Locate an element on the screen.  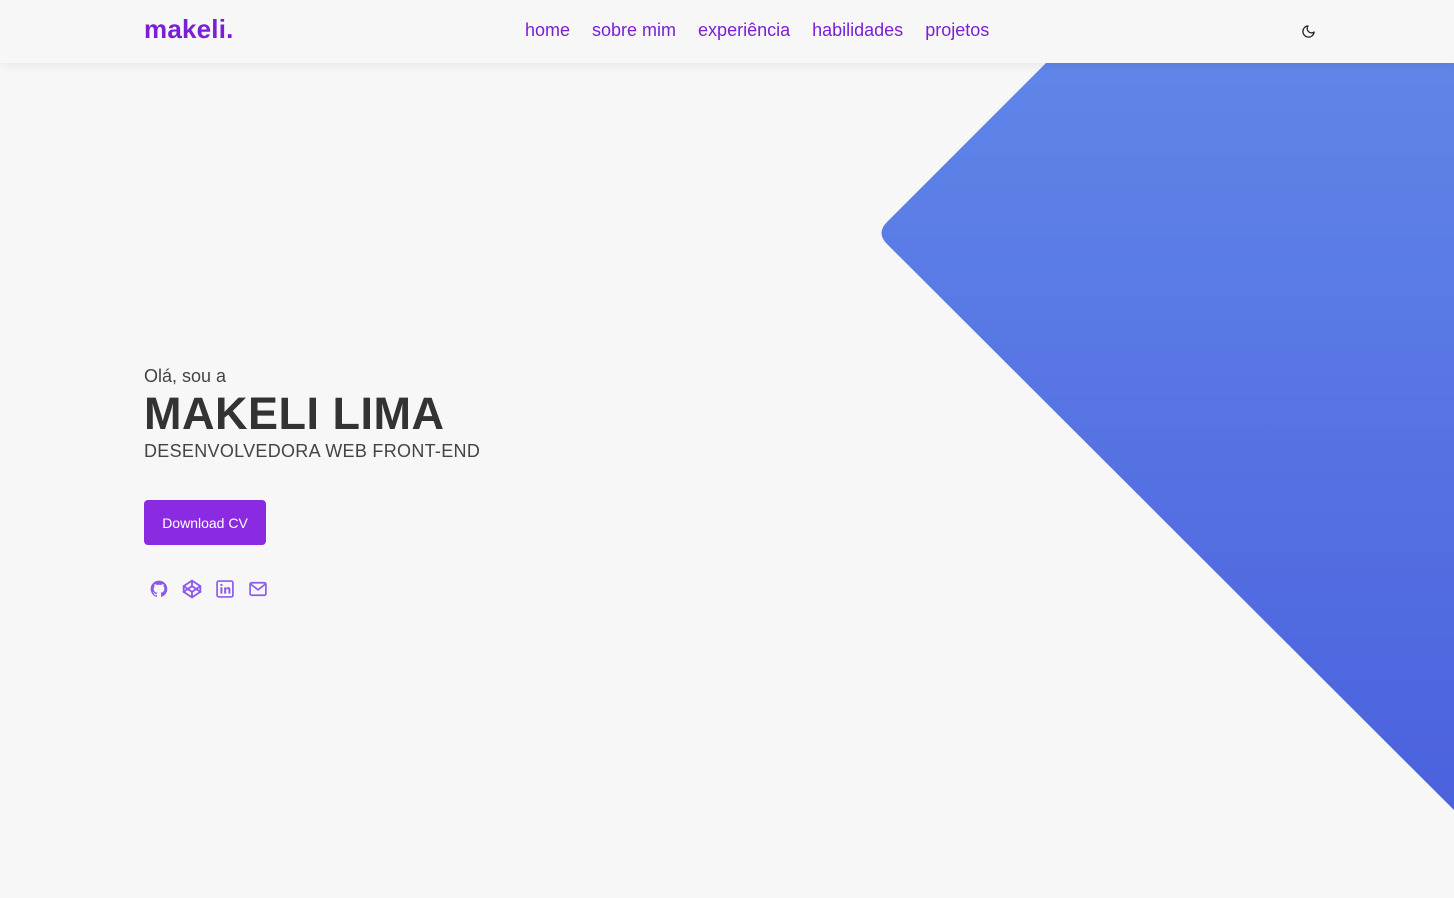
nav-link-home: home is located at coordinates (547, 30).